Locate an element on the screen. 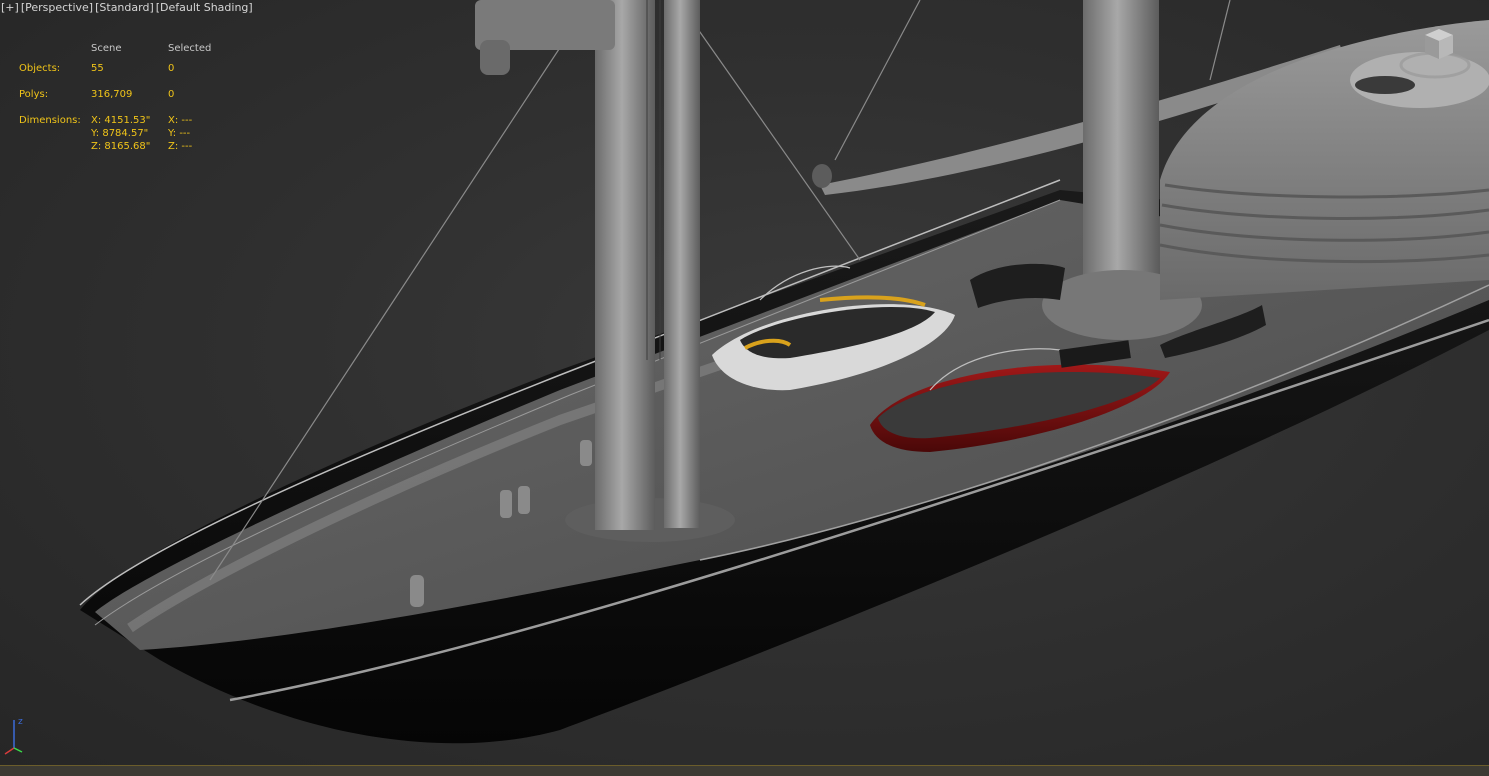  stats-dimensions-selected-x: X: --- is located at coordinates (180, 120).